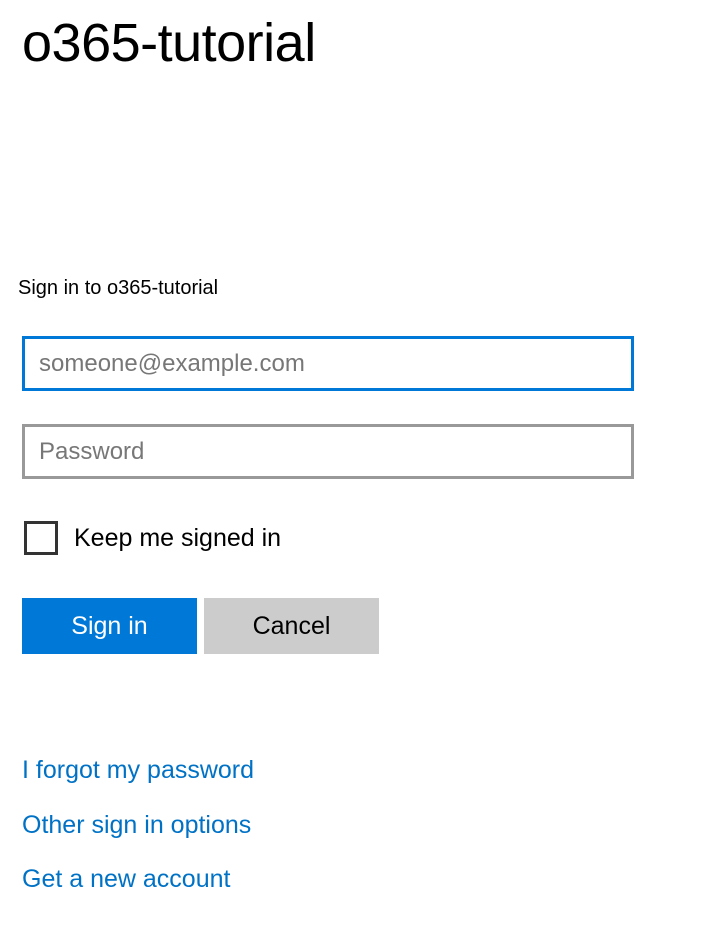 The width and height of the screenshot is (710, 952). Describe the element at coordinates (118, 288) in the screenshot. I see `sign-in-prompt: Sign in to o365-tutorial` at that location.